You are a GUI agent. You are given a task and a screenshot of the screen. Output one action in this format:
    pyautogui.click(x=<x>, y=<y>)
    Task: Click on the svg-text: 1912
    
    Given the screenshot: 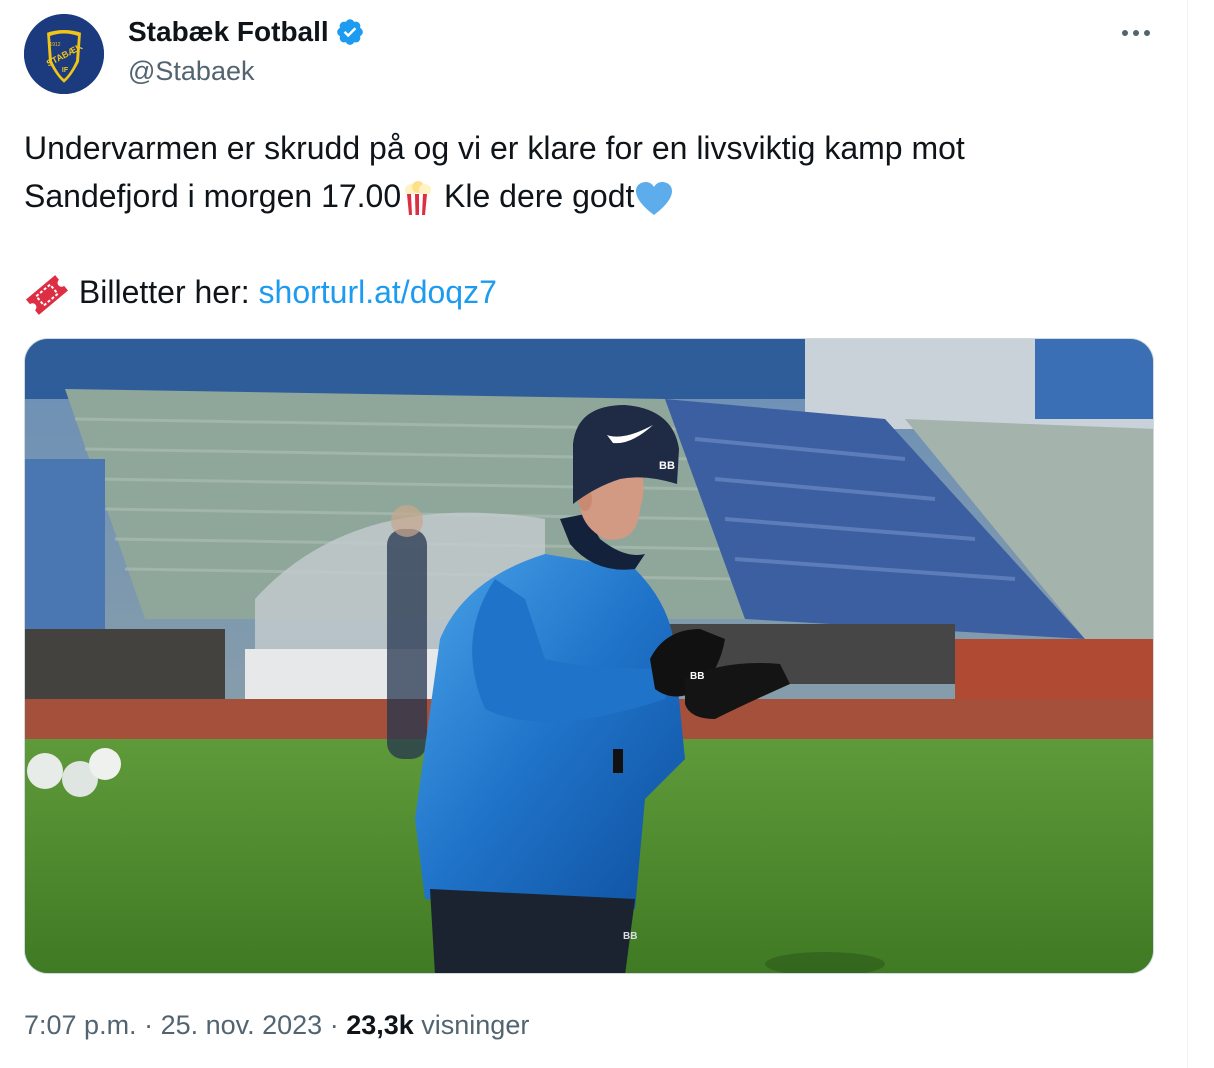 What is the action you would take?
    pyautogui.click(x=54, y=45)
    